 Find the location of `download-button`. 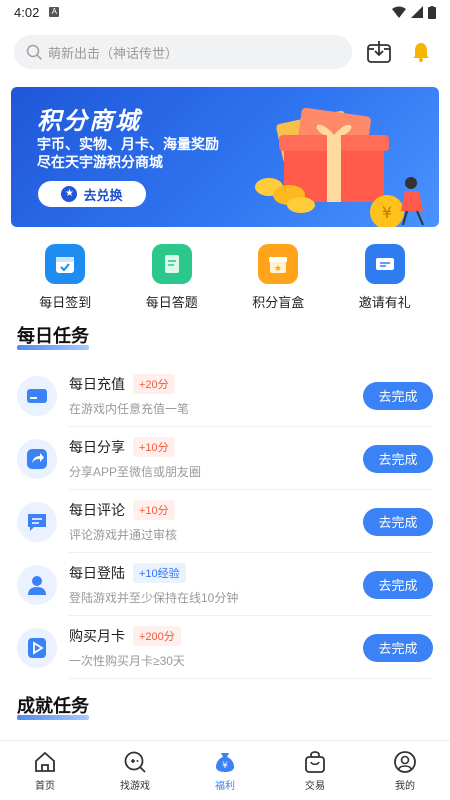

download-button is located at coordinates (379, 52).